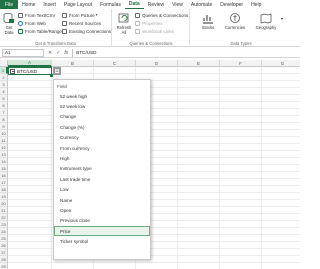 This screenshot has height=269, width=320. Describe the element at coordinates (177, 4) in the screenshot. I see `tab-view: View` at that location.